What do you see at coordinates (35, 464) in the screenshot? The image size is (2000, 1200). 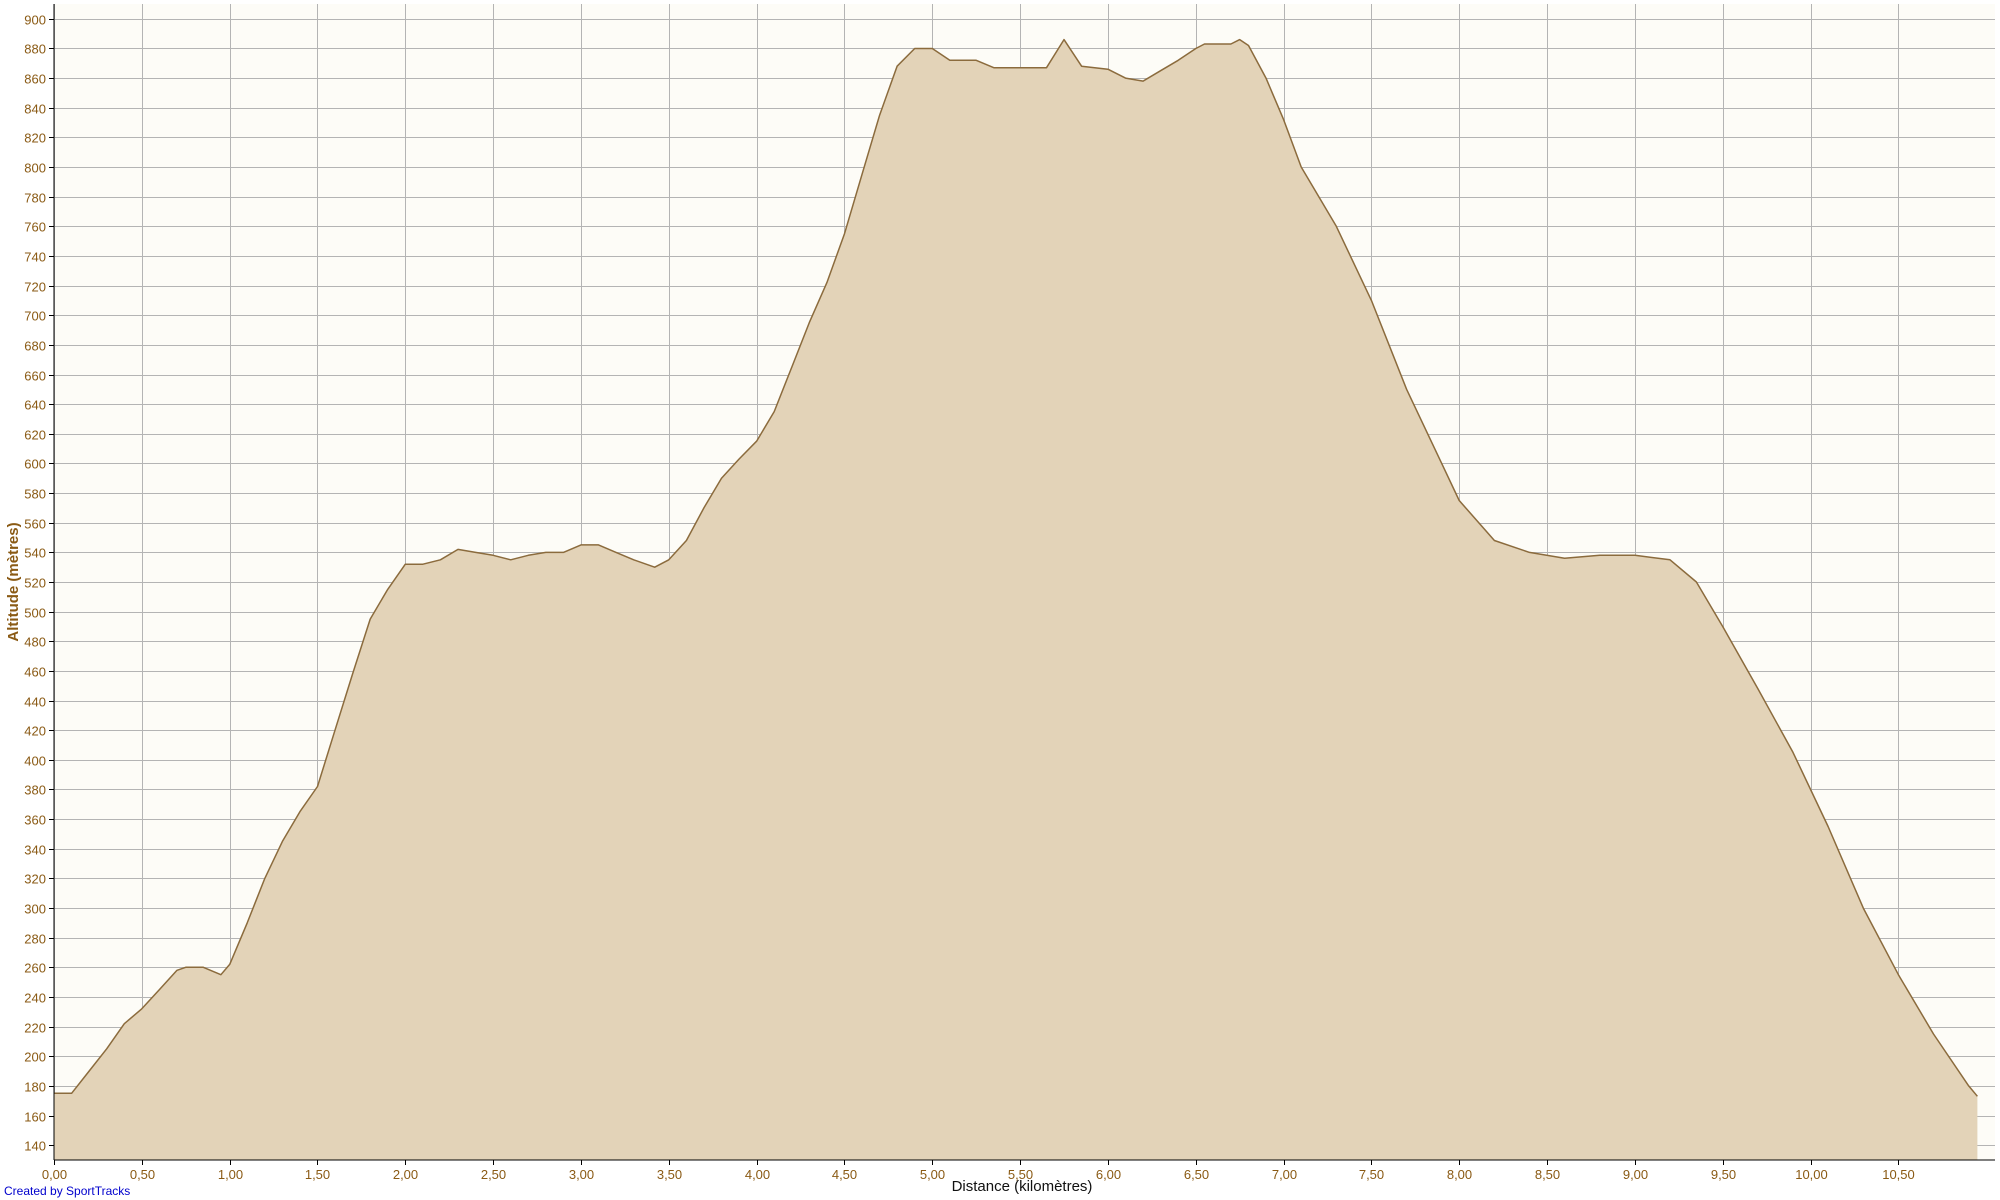 I see `y-tick-label: 600` at bounding box center [35, 464].